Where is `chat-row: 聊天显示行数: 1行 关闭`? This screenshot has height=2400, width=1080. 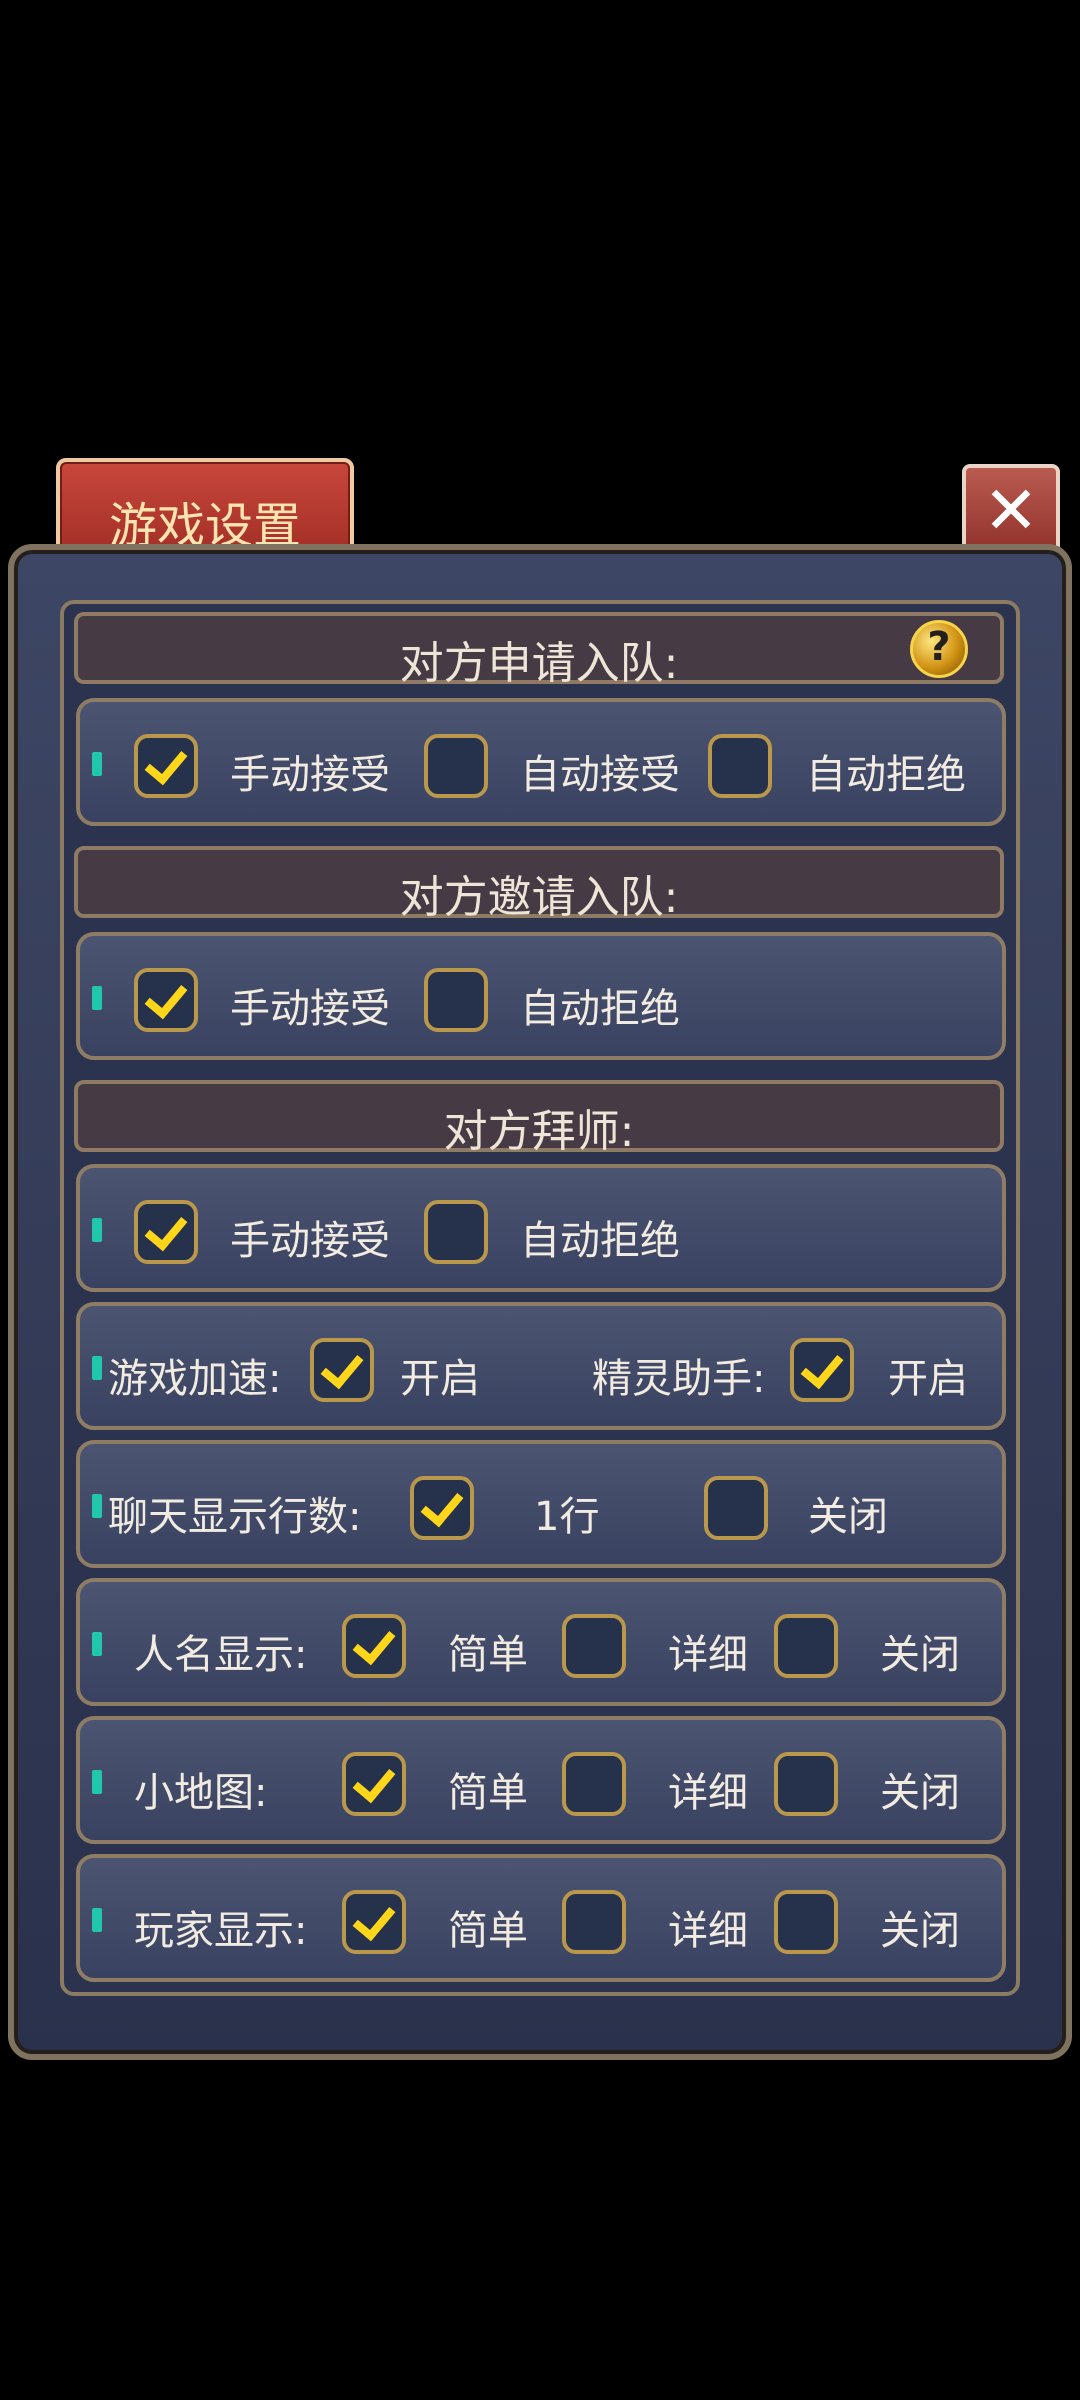 chat-row: 聊天显示行数: 1行 关闭 is located at coordinates (541, 1504).